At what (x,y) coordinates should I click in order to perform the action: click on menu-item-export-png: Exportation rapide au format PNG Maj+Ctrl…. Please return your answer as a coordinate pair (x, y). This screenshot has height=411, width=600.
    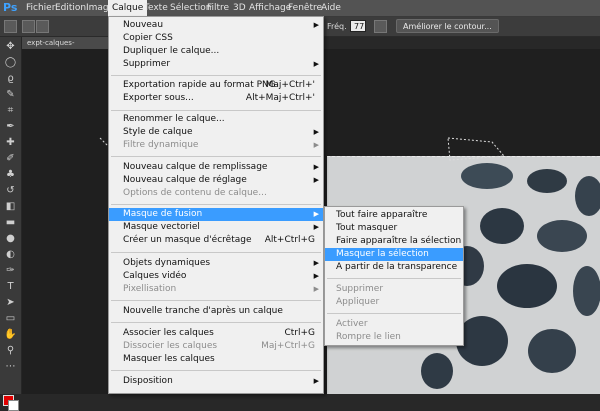
    Looking at the image, I should click on (216, 85).